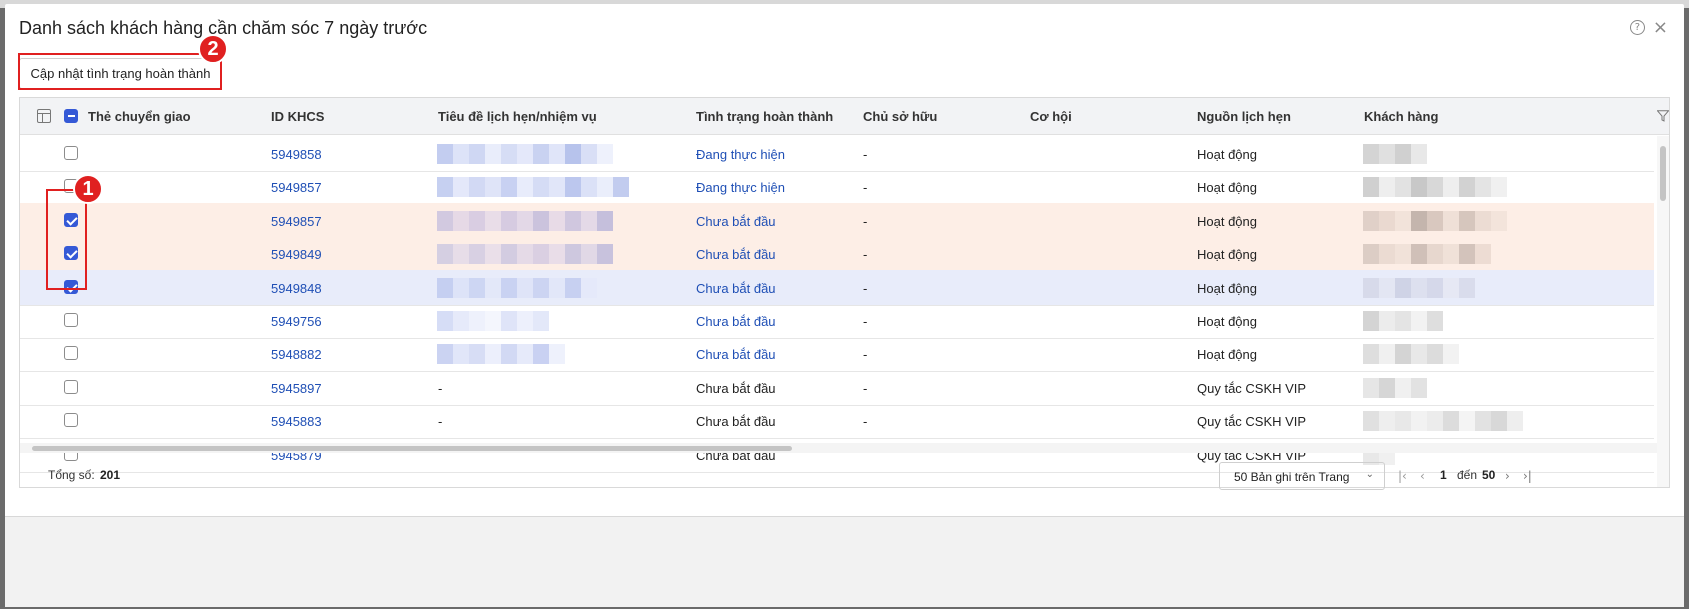 The height and width of the screenshot is (609, 1689). Describe the element at coordinates (837, 354) in the screenshot. I see `table-row: 5948882 Chưa bắt đầu - Hoạt động` at that location.